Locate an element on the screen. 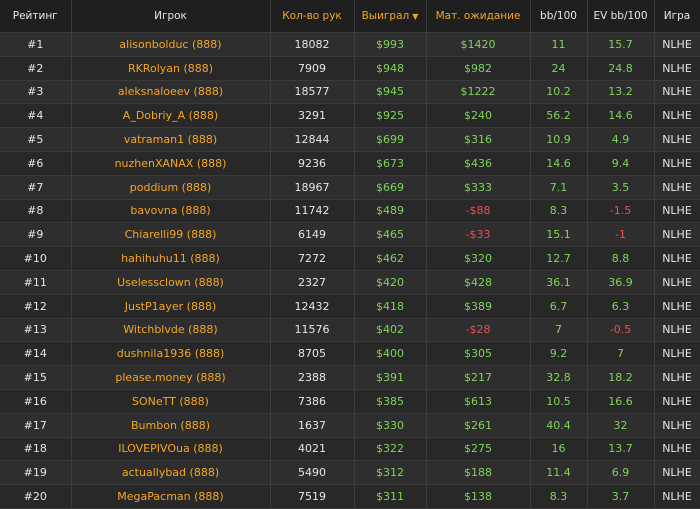  table-row: #7 poddium (888) 18967 $669 $333 7.1 3.5 NLHE is located at coordinates (350, 187).